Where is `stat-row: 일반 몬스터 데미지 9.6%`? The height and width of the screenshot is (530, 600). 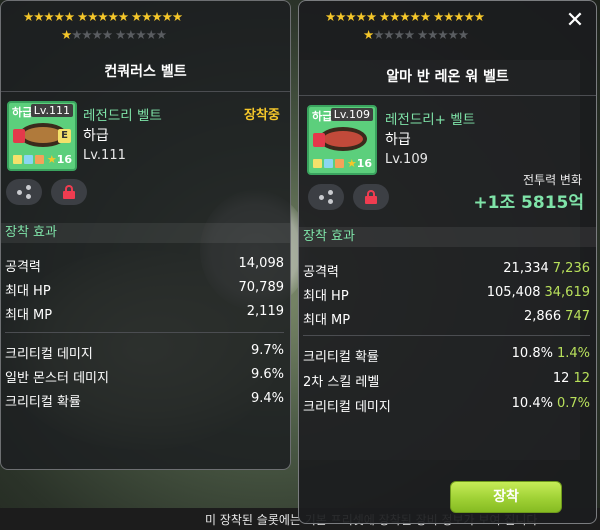
stat-row: 일반 몬스터 데미지 9.6% is located at coordinates (144, 376).